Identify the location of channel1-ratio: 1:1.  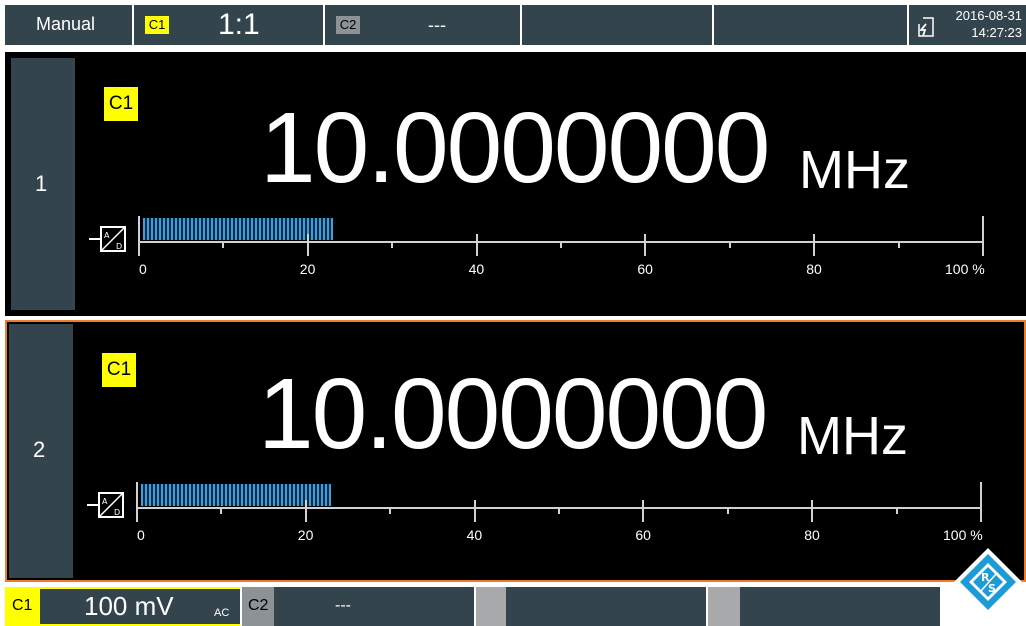
(239, 24).